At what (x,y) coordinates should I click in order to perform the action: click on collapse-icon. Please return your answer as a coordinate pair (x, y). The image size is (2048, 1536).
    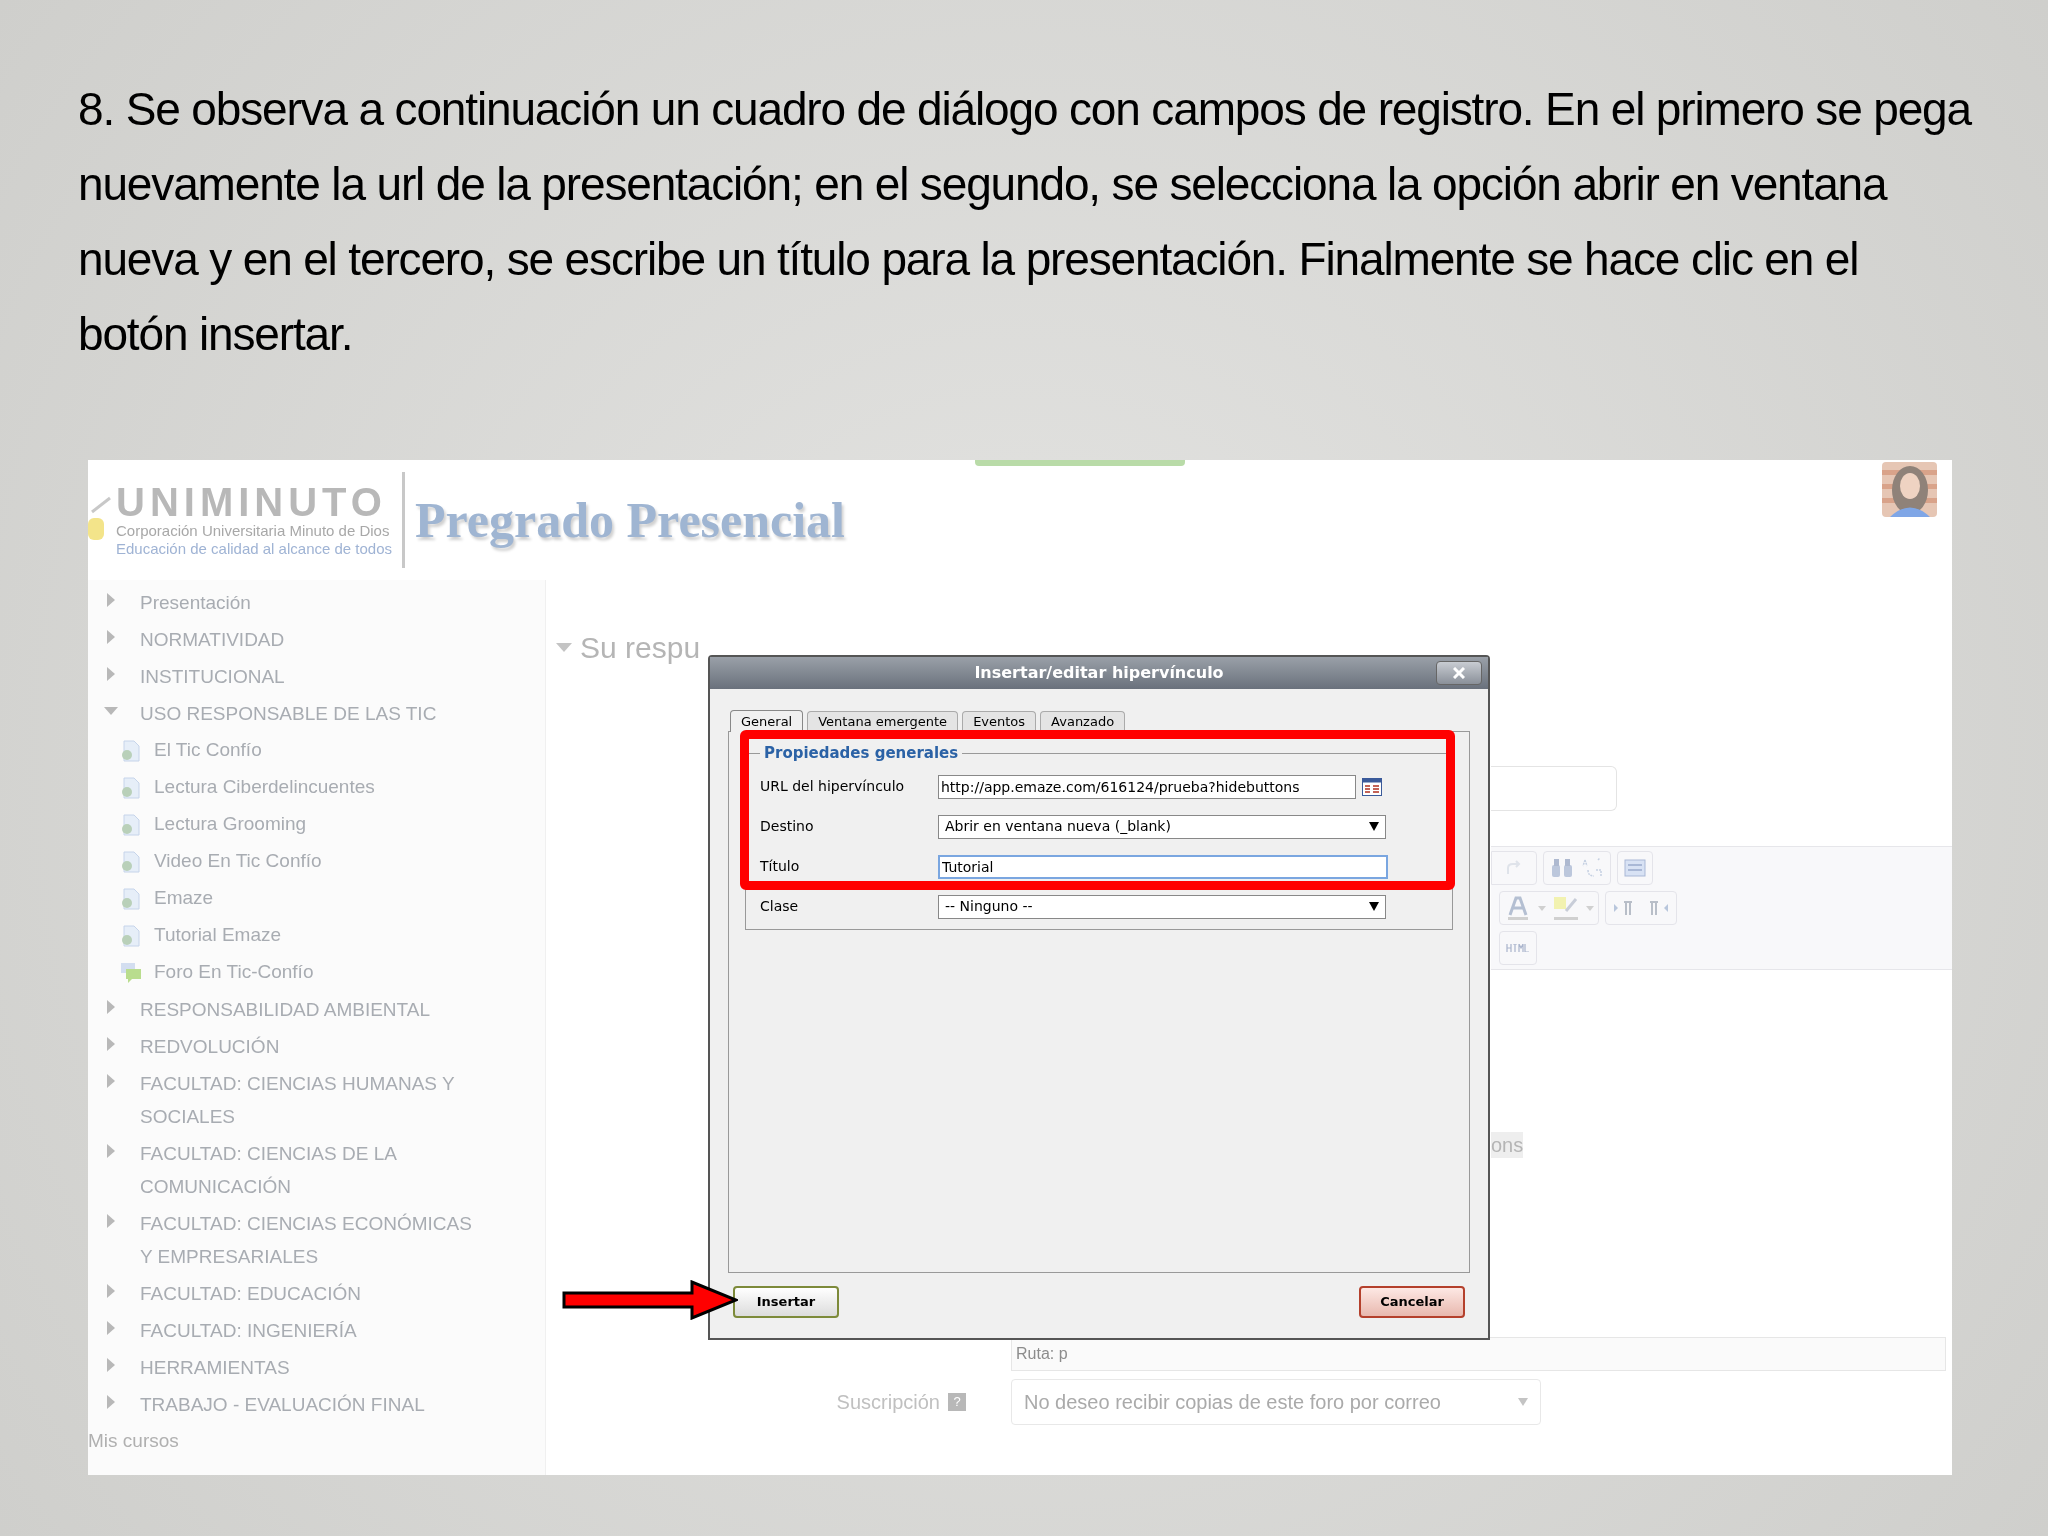
    Looking at the image, I should click on (564, 648).